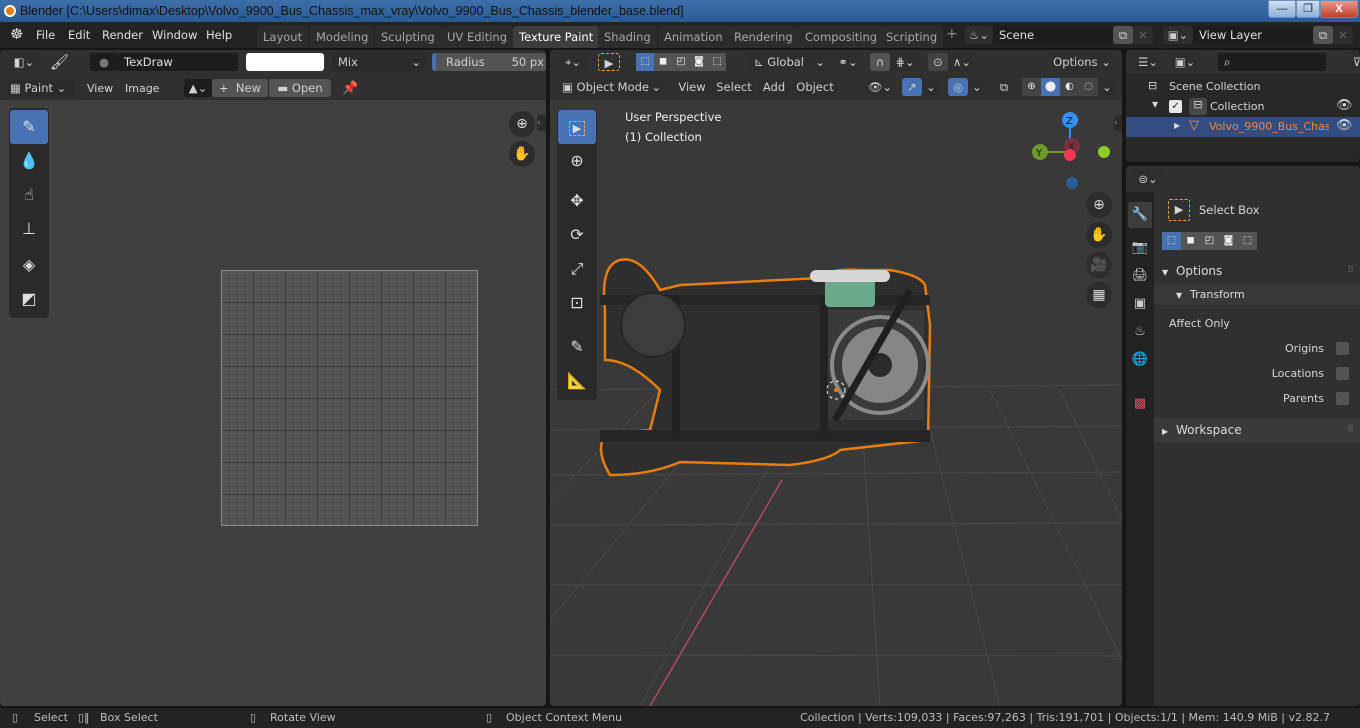  What do you see at coordinates (1050, 87) in the screenshot?
I see `shading-solid-button: ●` at bounding box center [1050, 87].